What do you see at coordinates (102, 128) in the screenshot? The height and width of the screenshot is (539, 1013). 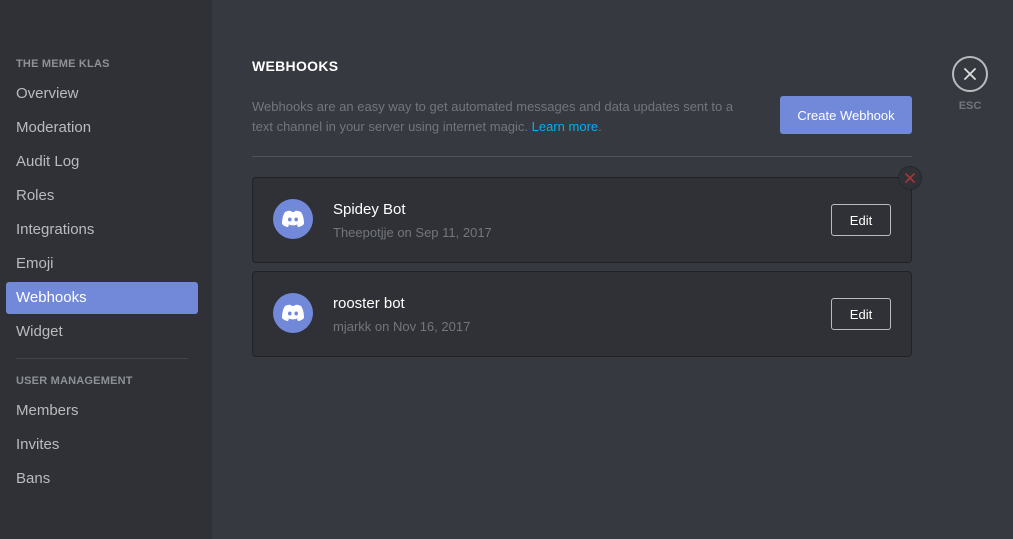 I see `sidebar-item-moderation: Moderation` at bounding box center [102, 128].